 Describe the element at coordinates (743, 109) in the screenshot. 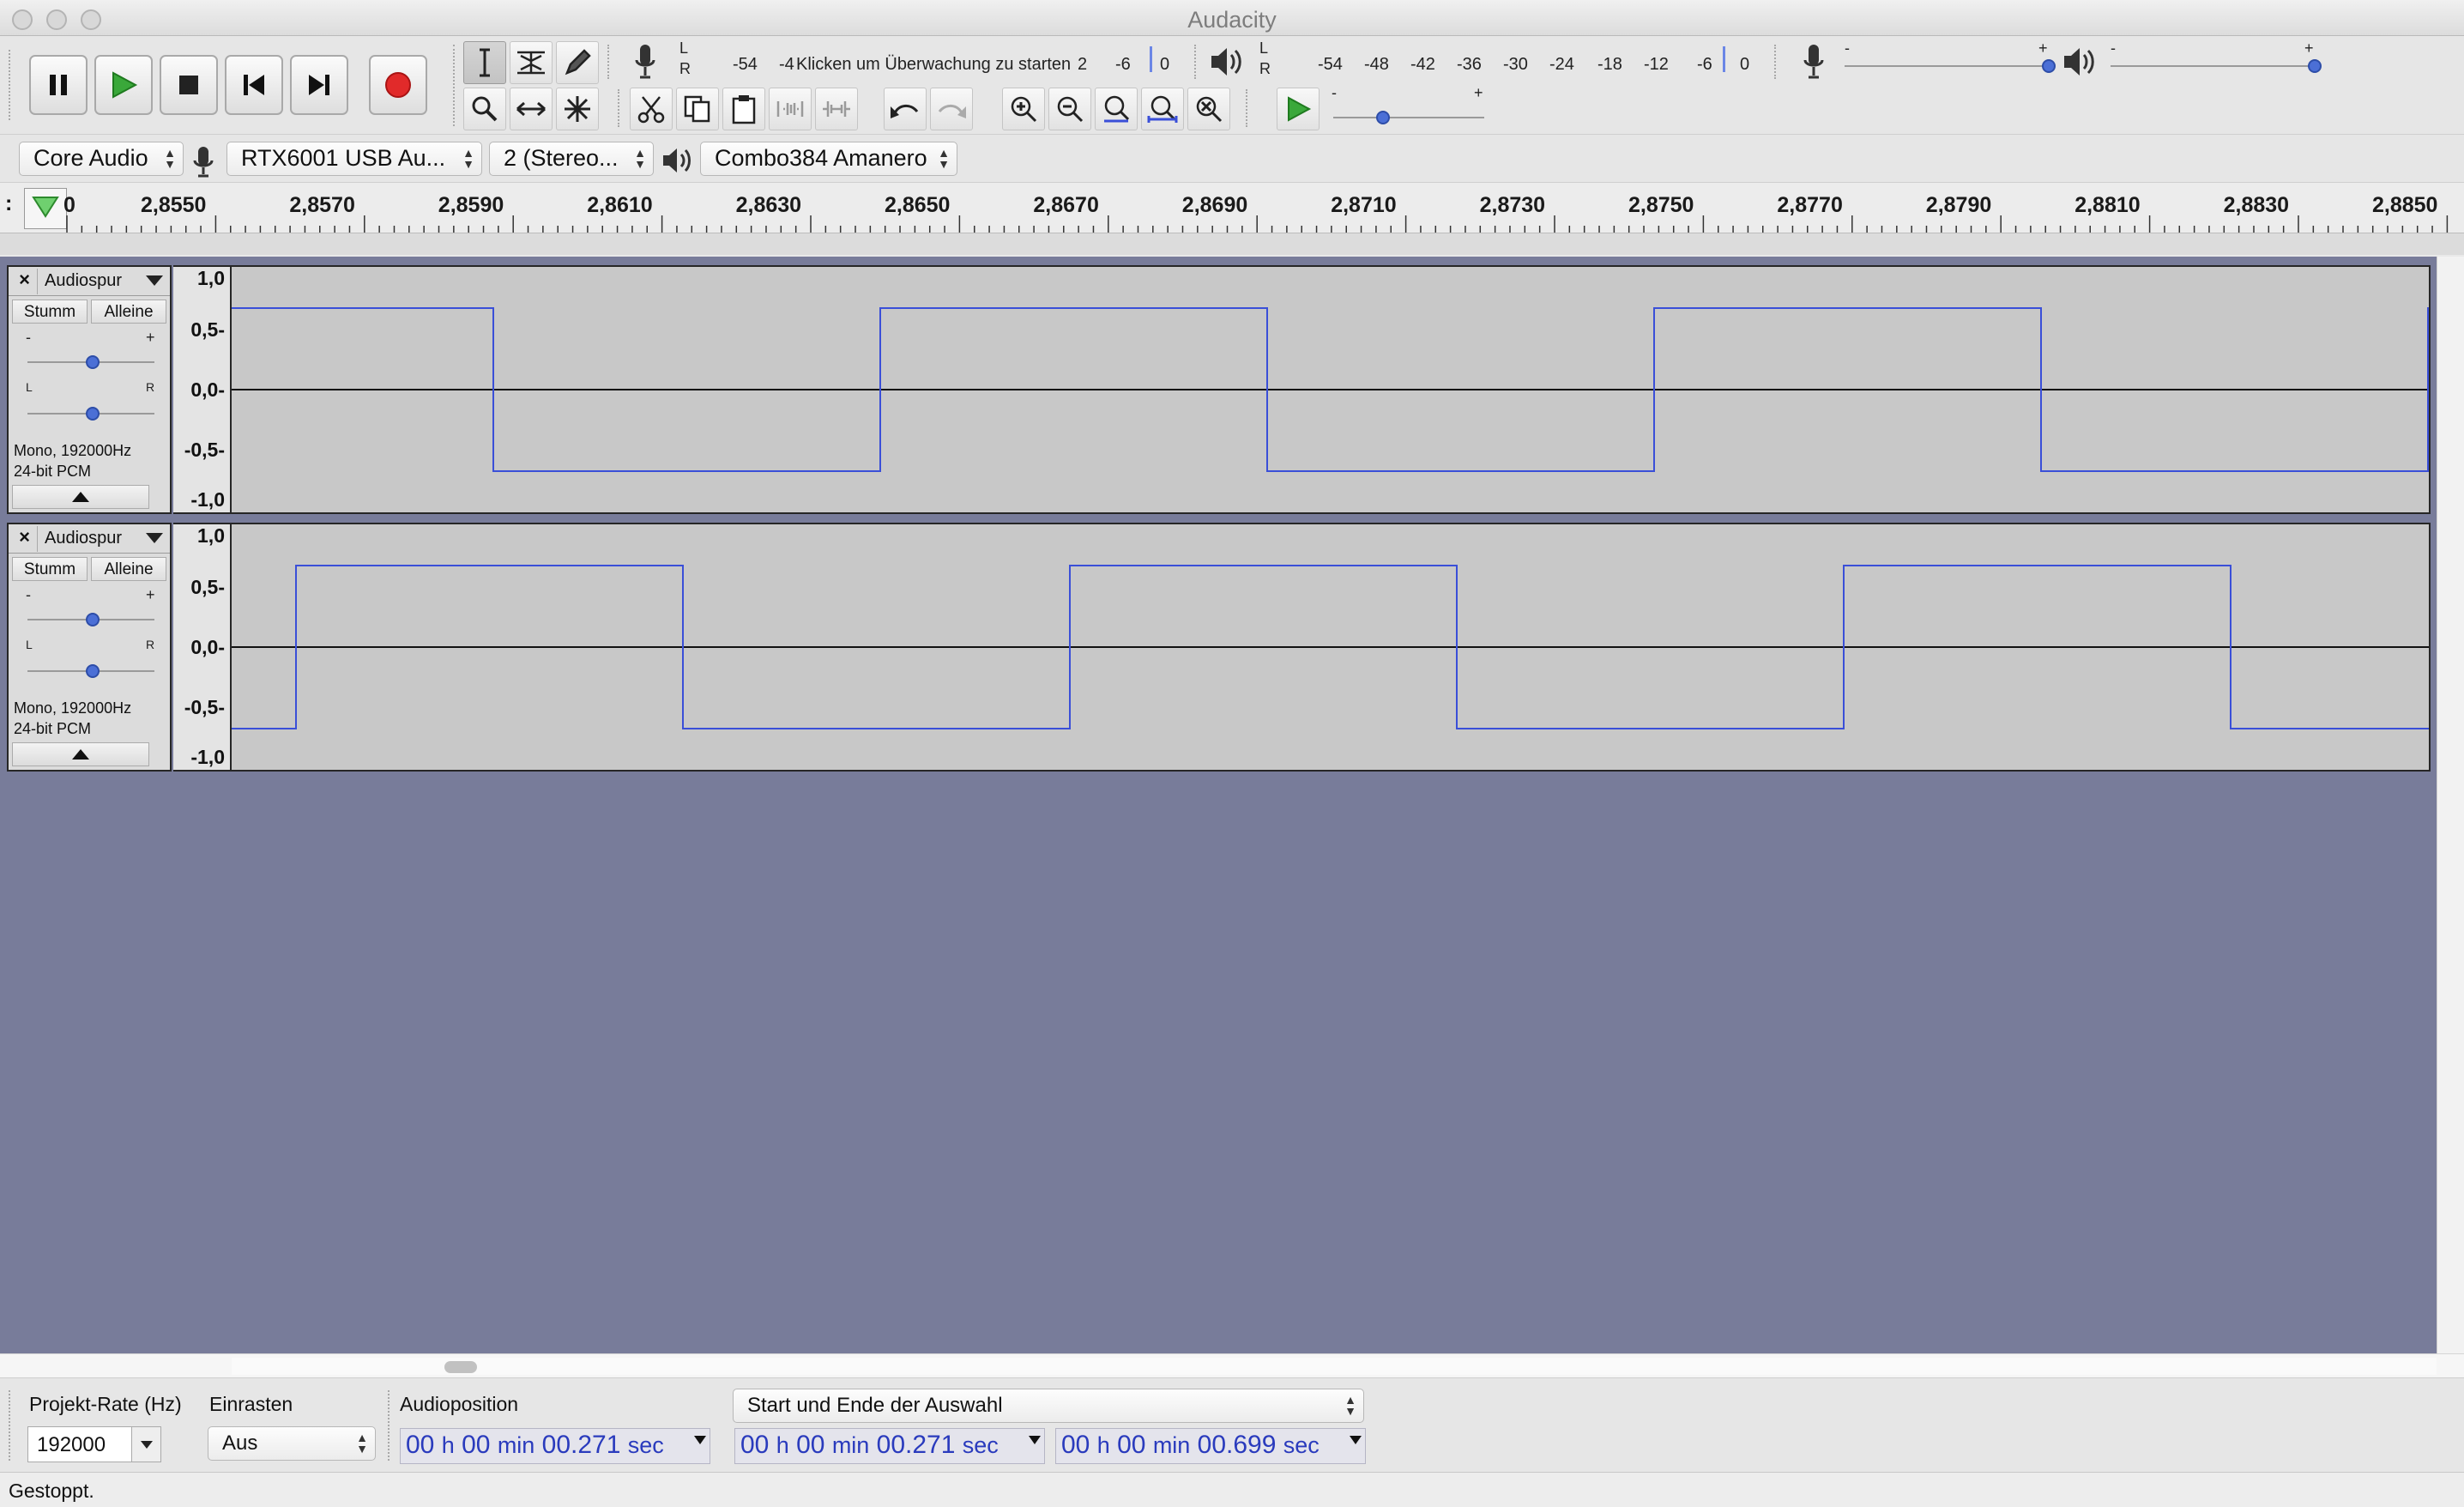

I see `paste-button` at that location.